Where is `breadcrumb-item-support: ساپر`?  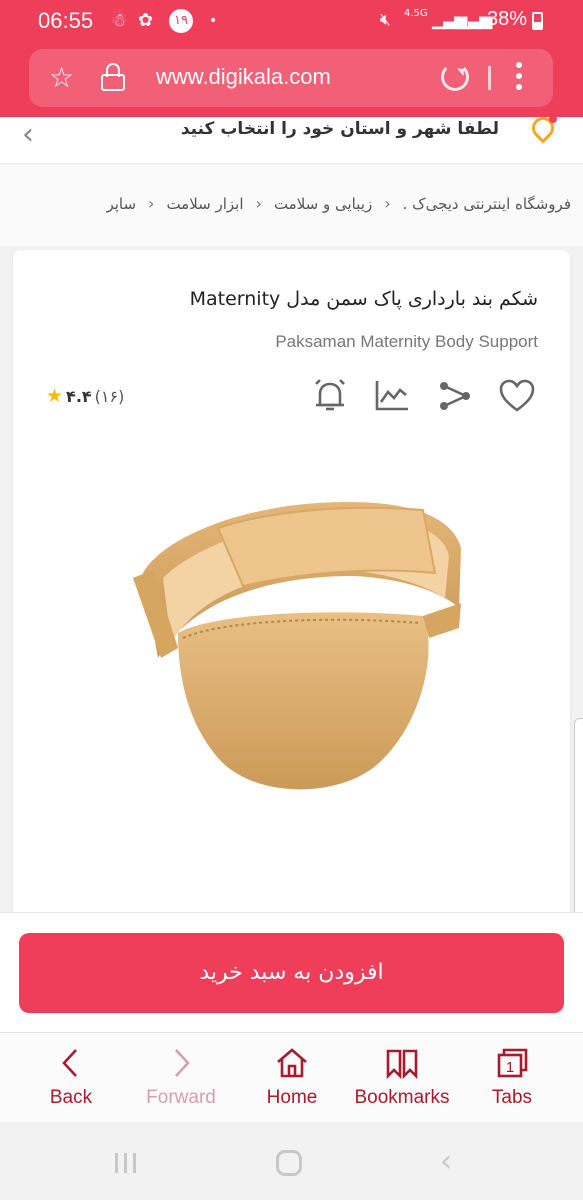 breadcrumb-item-support: ساپر is located at coordinates (121, 204).